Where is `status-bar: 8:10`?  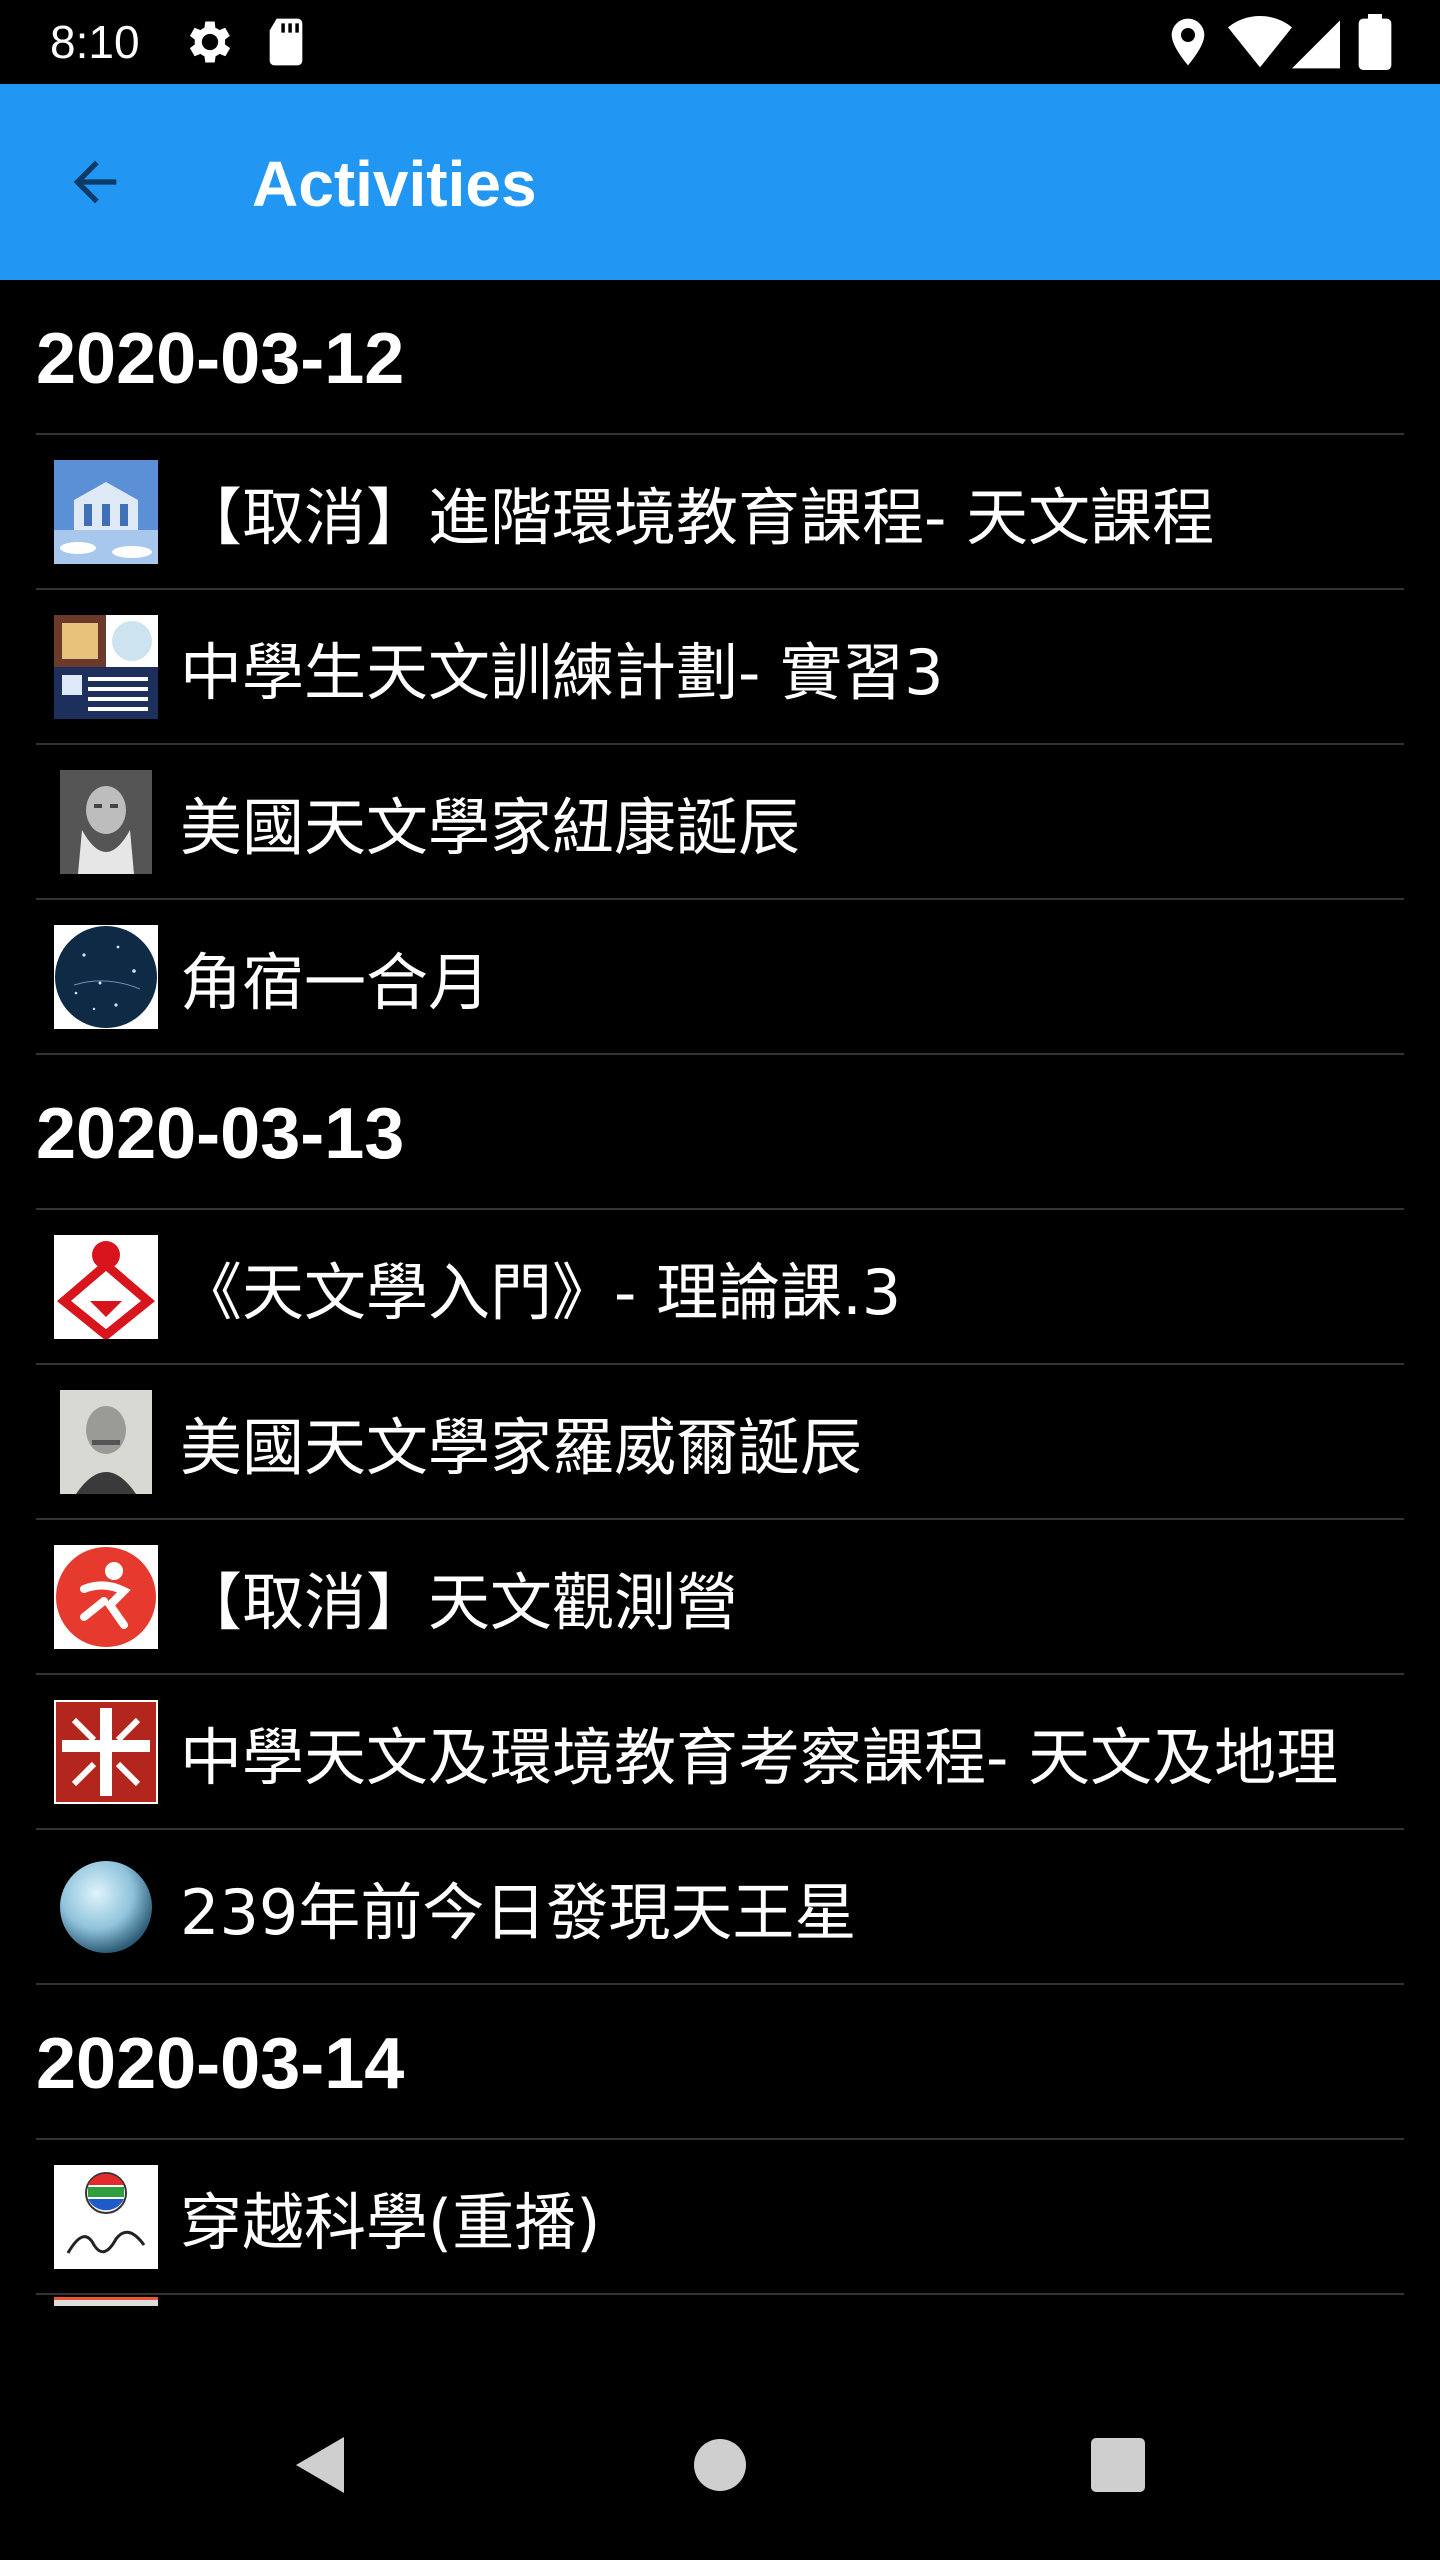 status-bar: 8:10 is located at coordinates (720, 42).